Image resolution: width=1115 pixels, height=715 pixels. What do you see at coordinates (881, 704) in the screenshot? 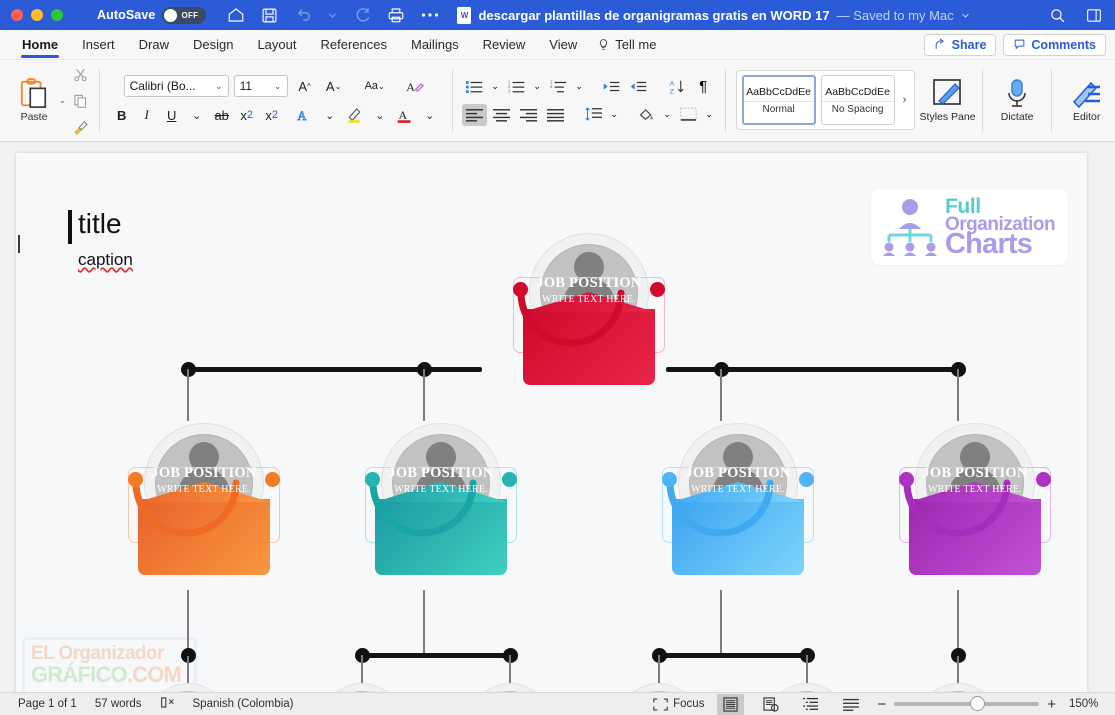
I see `zoom-out-button: −` at bounding box center [881, 704].